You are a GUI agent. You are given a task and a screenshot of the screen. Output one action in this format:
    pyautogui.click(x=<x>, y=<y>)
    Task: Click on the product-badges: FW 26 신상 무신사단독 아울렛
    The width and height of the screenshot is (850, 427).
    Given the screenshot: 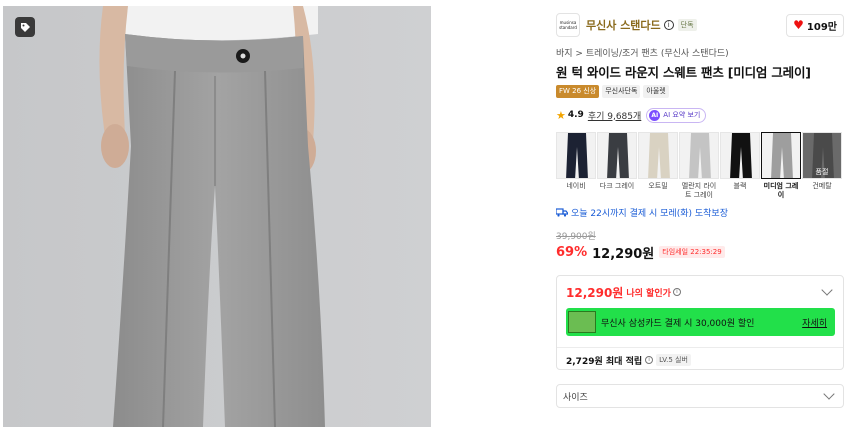 What is the action you would take?
    pyautogui.click(x=700, y=91)
    